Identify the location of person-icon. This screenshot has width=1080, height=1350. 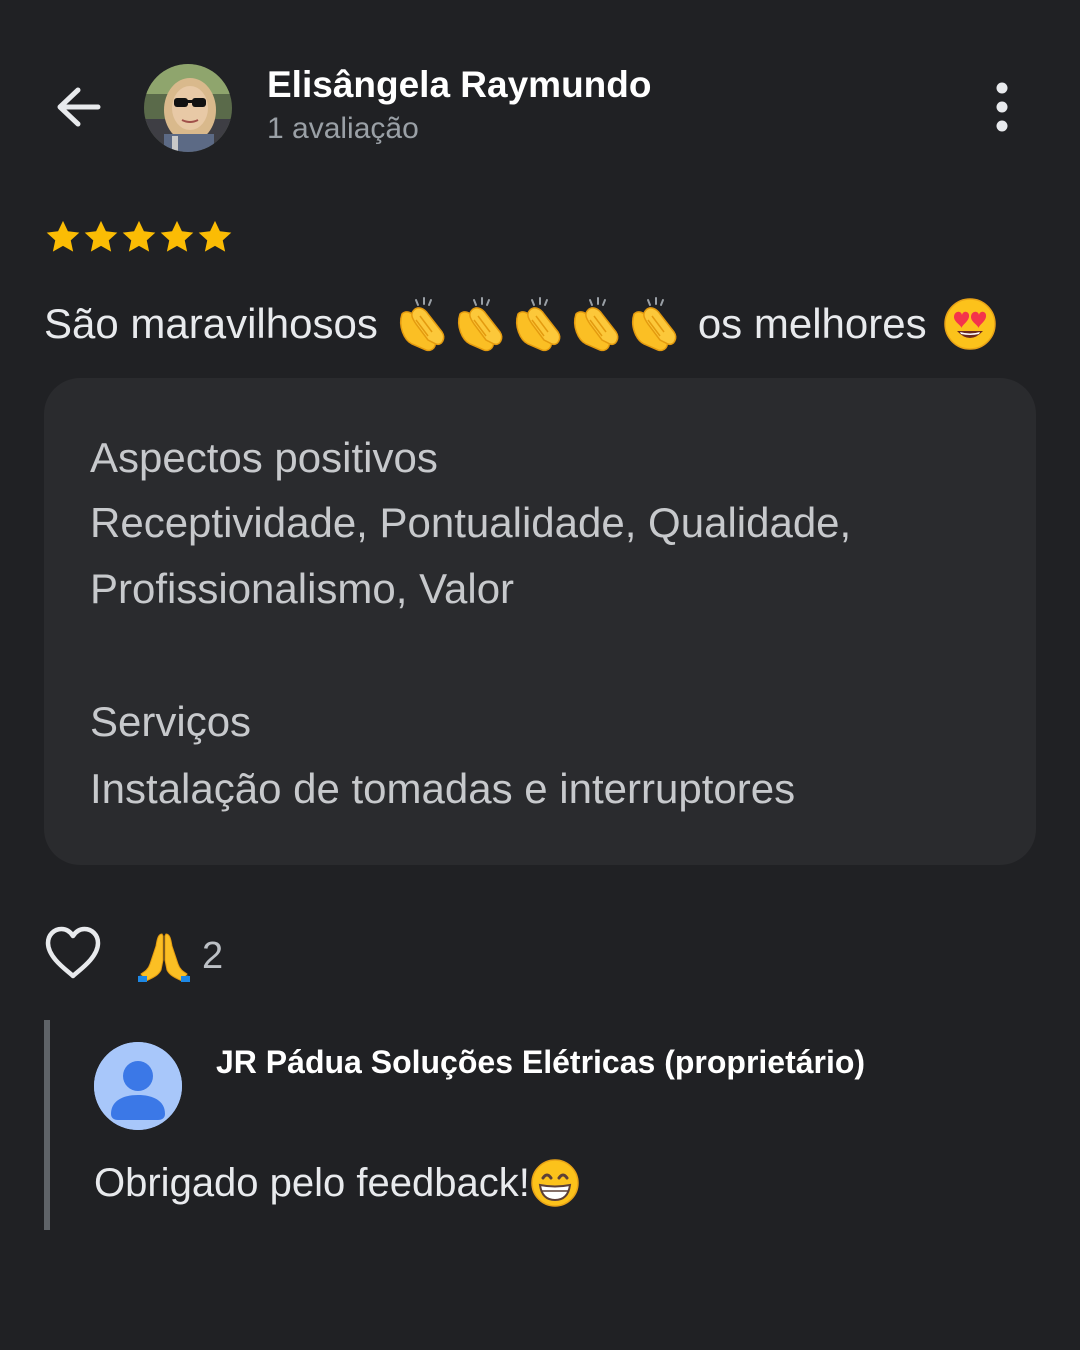
(138, 1086).